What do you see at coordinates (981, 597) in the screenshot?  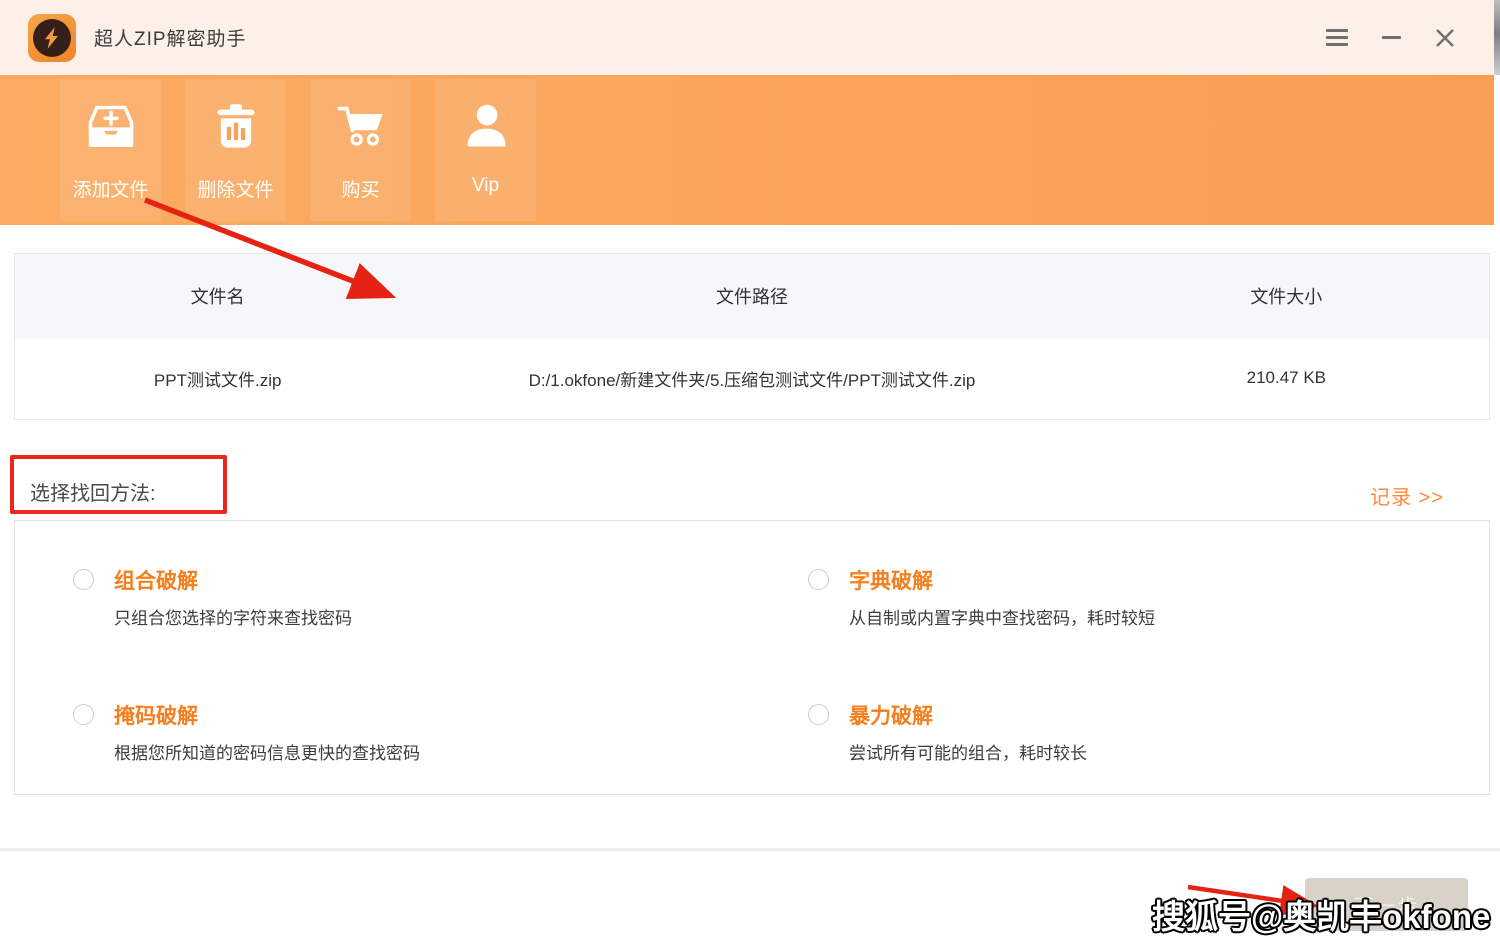 I see `option-dictionary-crack: 字典破解 从自制或内置字典中查找密码，耗时较短` at bounding box center [981, 597].